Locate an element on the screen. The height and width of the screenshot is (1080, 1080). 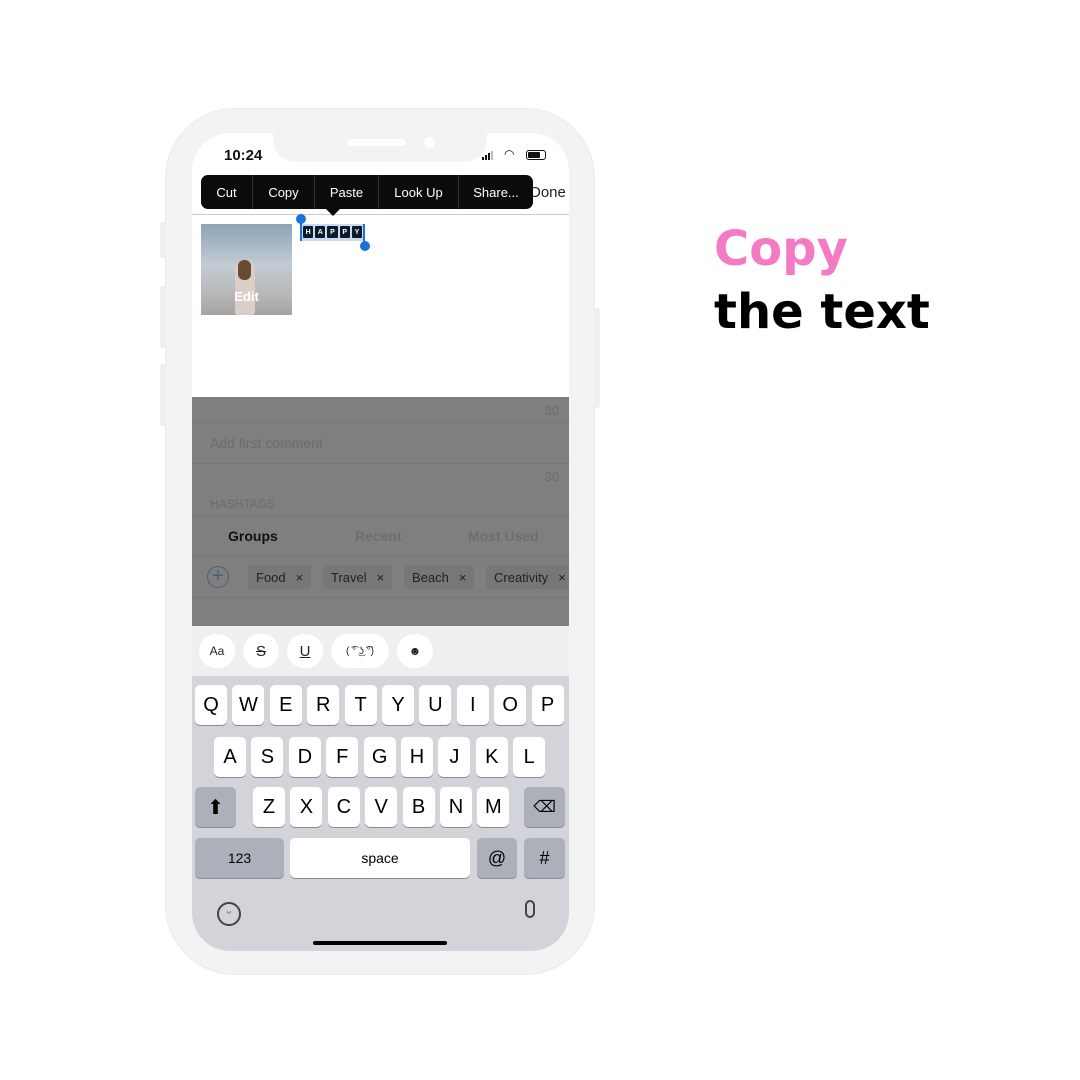
hashtag-chip: Creativity × is located at coordinates (527, 577).